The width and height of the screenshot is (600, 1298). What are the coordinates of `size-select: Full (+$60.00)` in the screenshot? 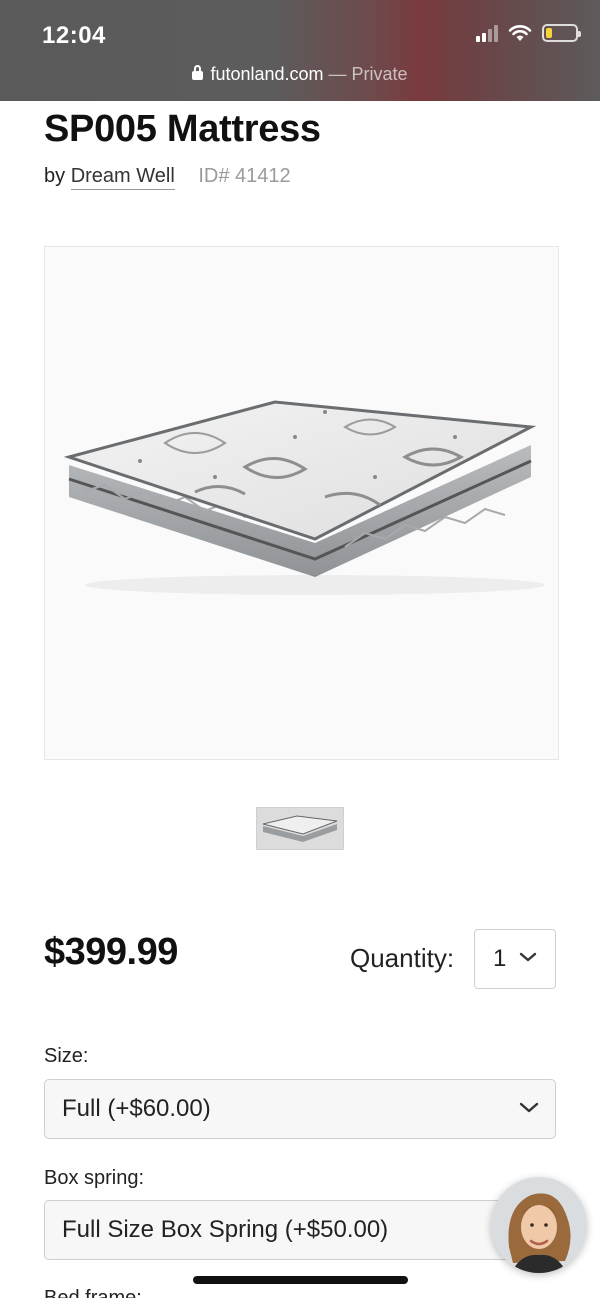 It's located at (300, 1109).